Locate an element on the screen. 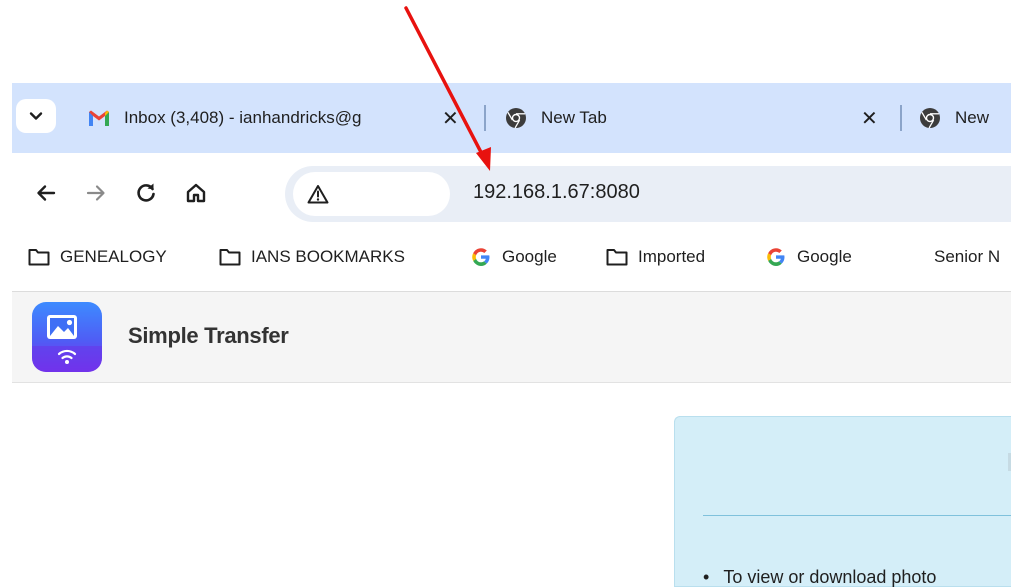 The image size is (1011, 588). bookmark-google: Google is located at coordinates (513, 257).